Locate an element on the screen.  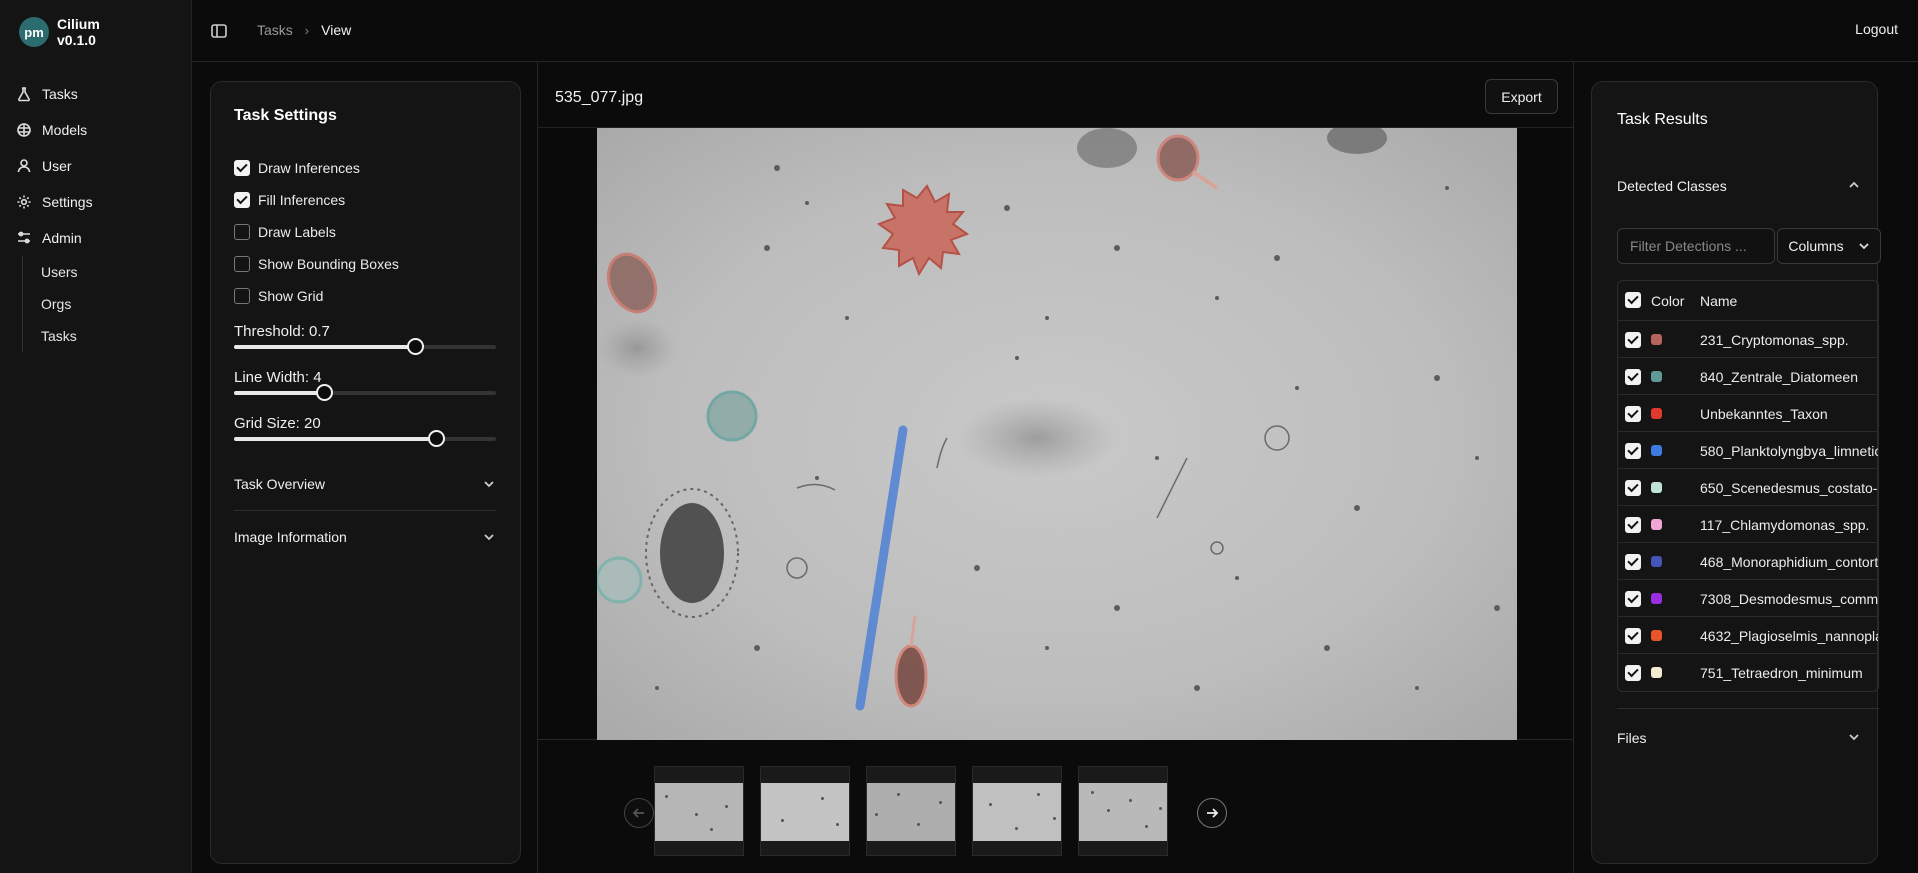
fill-inferences-checkbox: Fill Inferences is located at coordinates (289, 200).